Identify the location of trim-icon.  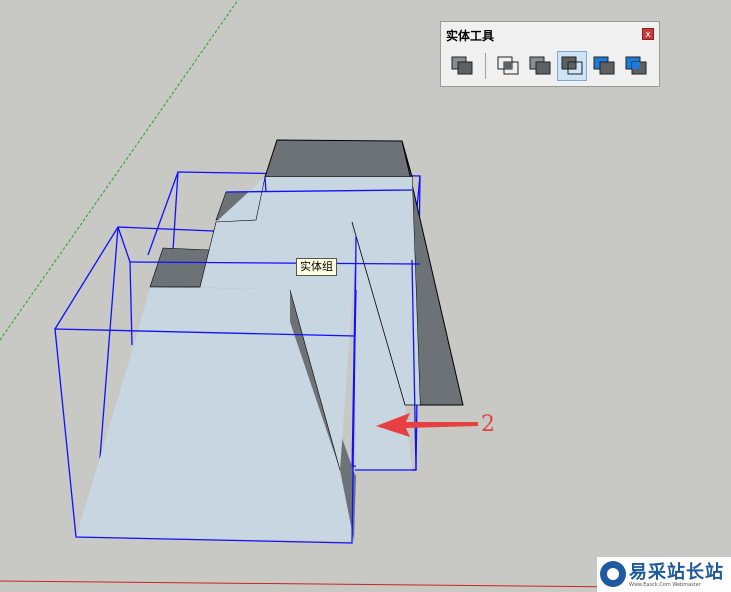
(604, 65).